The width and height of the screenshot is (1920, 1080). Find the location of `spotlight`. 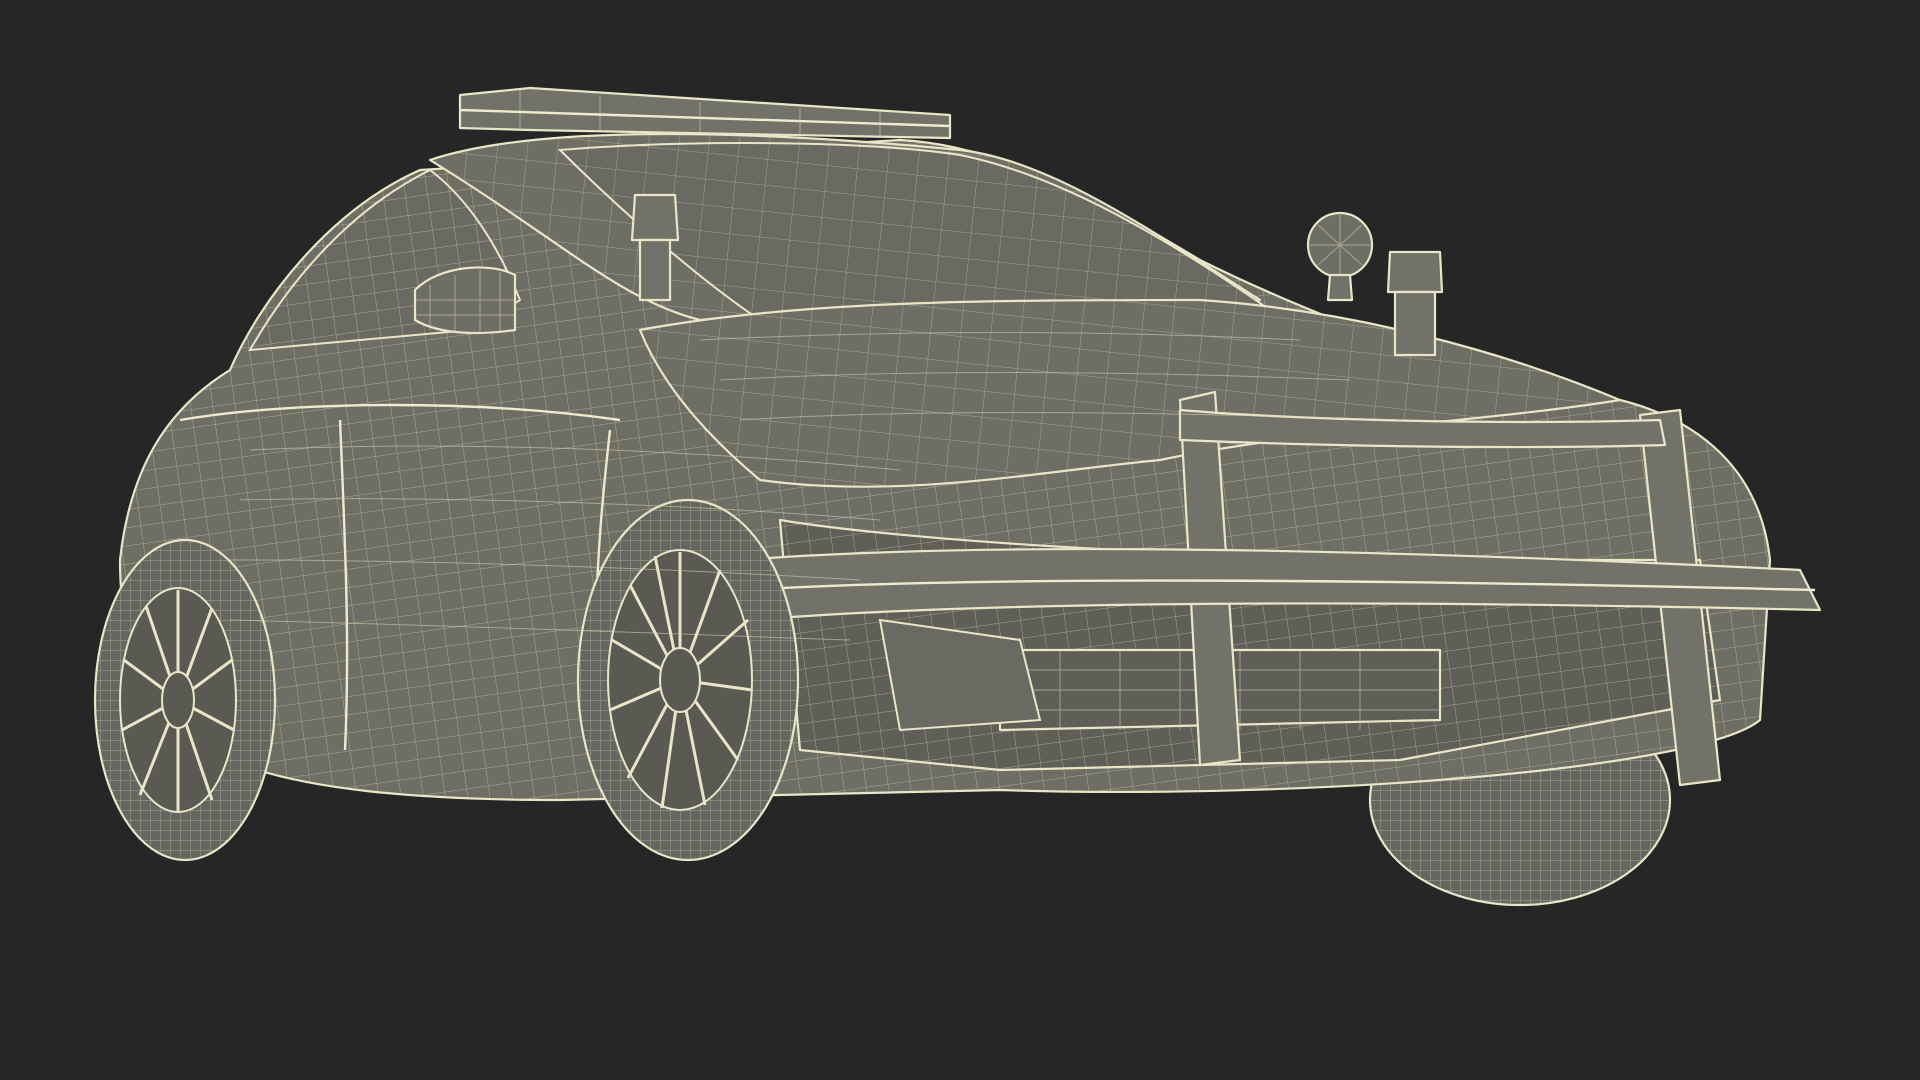

spotlight is located at coordinates (1340, 256).